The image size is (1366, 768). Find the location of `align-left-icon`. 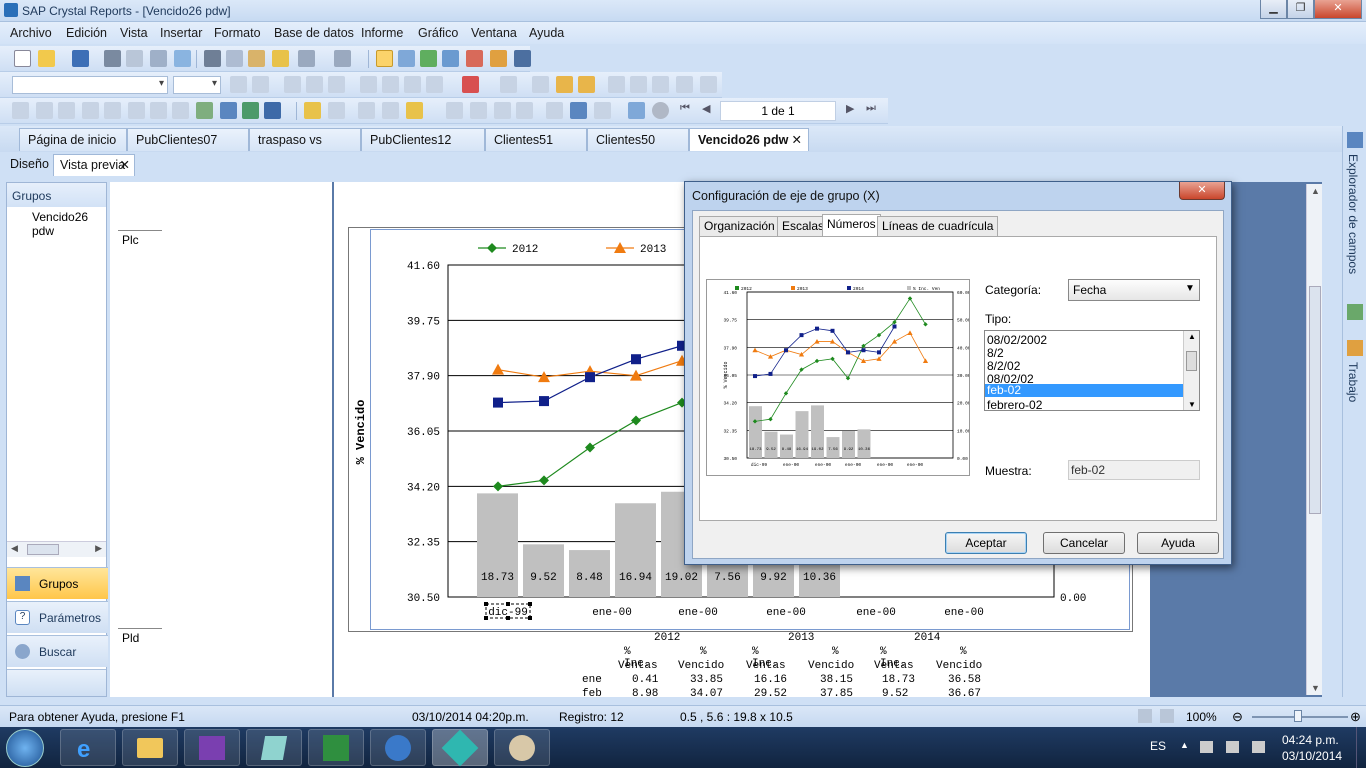

align-left-icon is located at coordinates (368, 84).